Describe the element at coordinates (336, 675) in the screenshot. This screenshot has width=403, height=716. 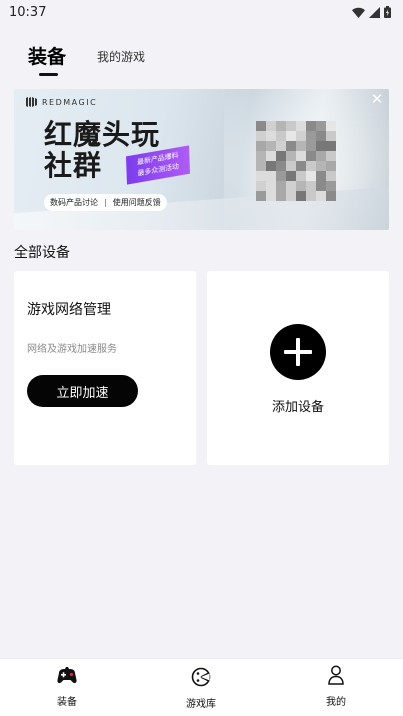
I see `user-profile-icon` at that location.